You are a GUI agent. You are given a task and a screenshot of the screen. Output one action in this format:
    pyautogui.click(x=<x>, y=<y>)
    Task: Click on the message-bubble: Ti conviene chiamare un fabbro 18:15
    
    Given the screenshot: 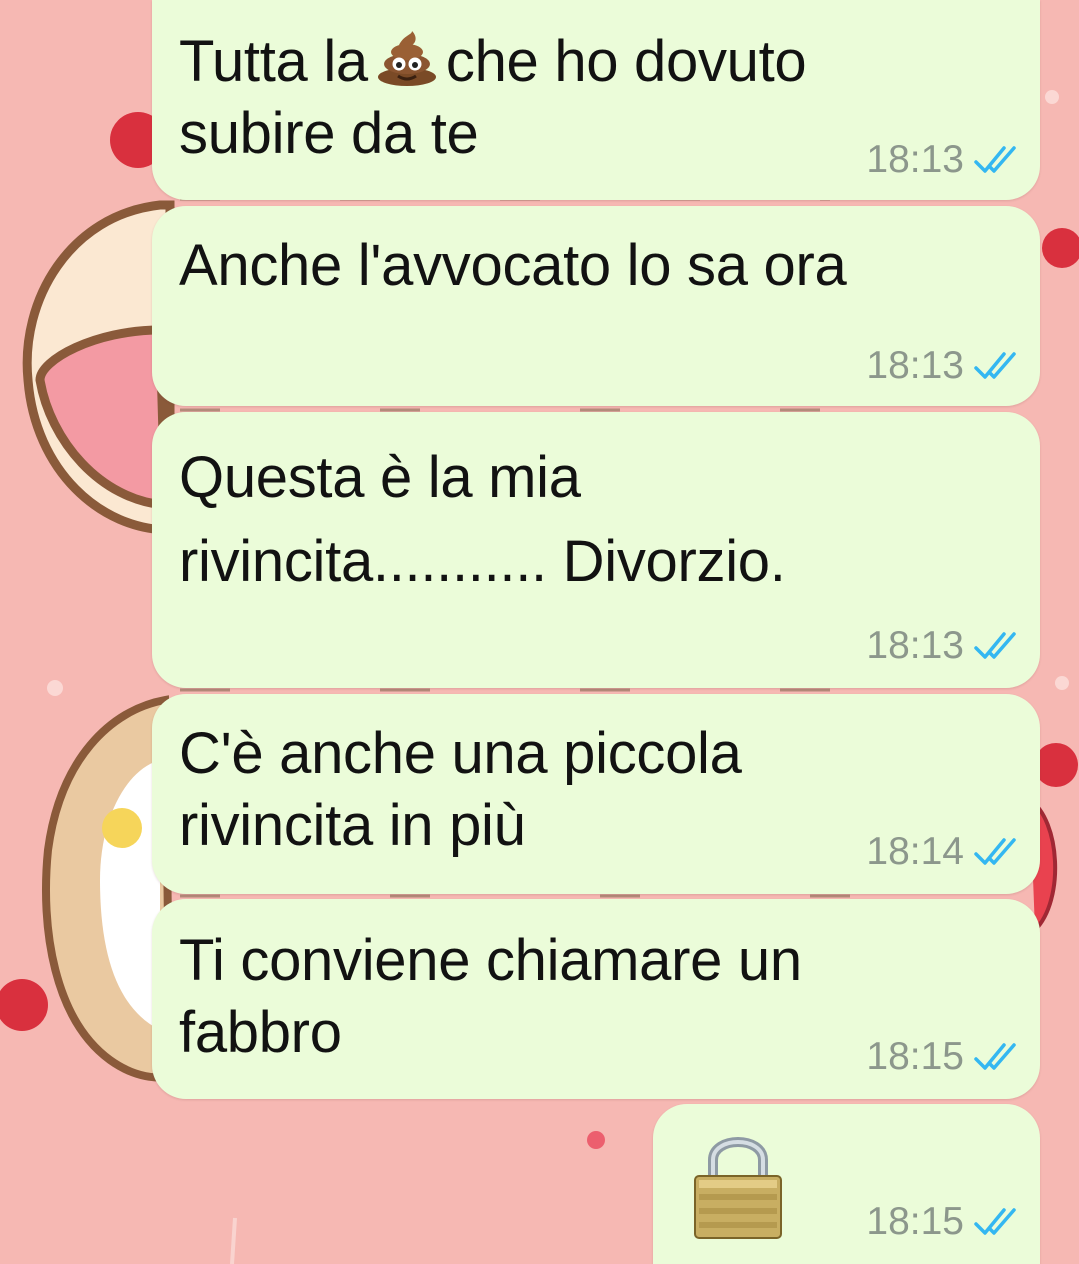 What is the action you would take?
    pyautogui.click(x=596, y=999)
    